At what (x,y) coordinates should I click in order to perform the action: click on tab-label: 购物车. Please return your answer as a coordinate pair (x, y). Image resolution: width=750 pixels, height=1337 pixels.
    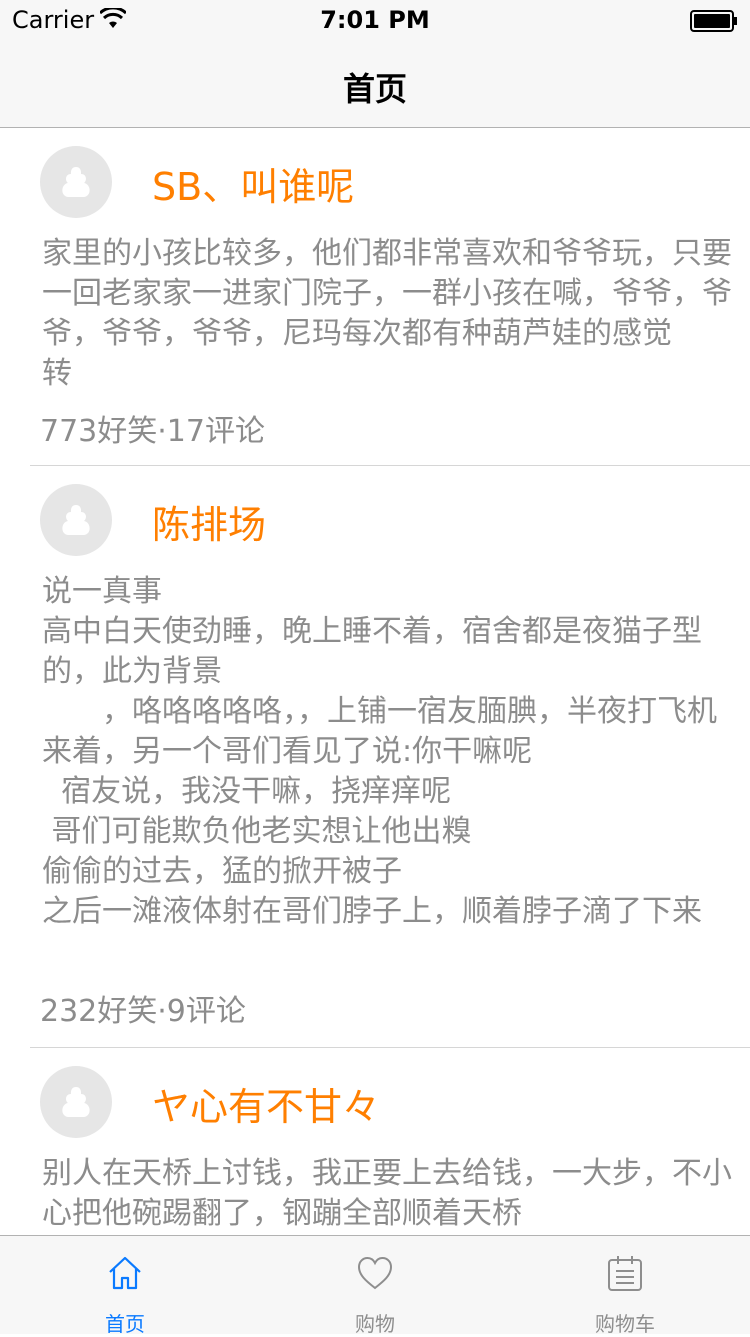
    Looking at the image, I should click on (625, 1324).